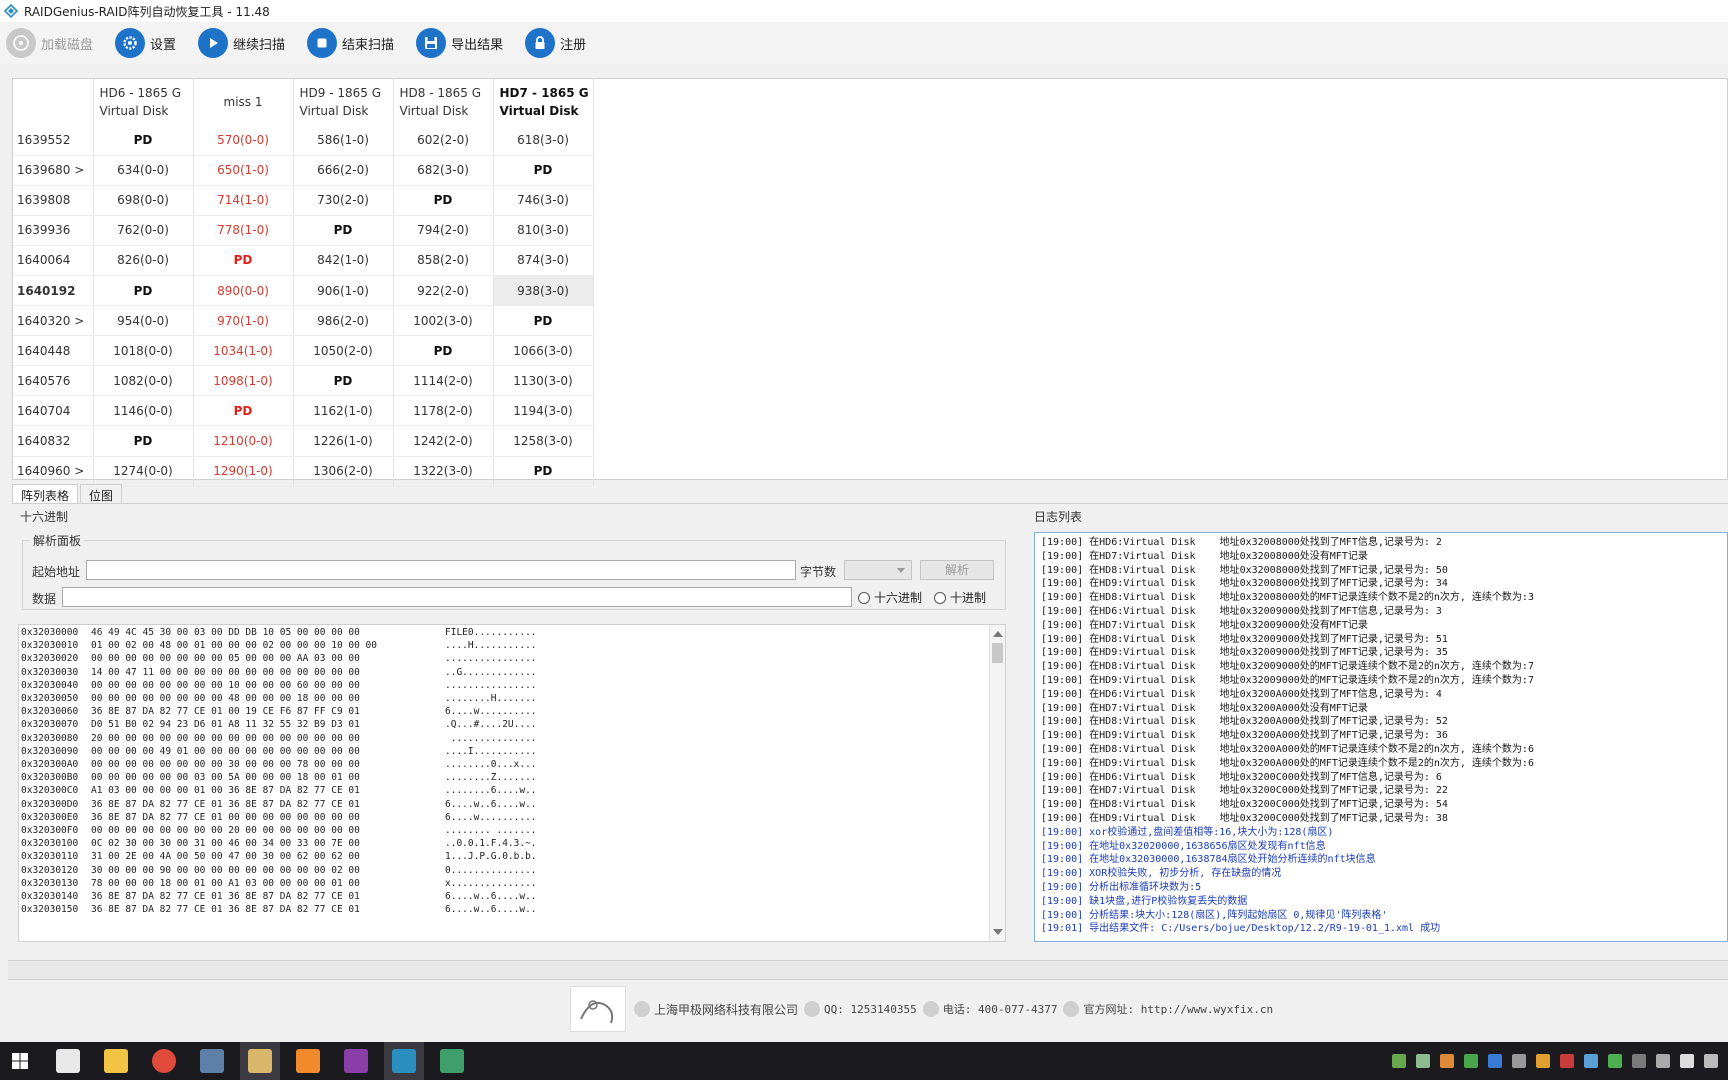 The height and width of the screenshot is (1080, 1728). What do you see at coordinates (890, 597) in the screenshot?
I see `radio-hex: 十六进制` at bounding box center [890, 597].